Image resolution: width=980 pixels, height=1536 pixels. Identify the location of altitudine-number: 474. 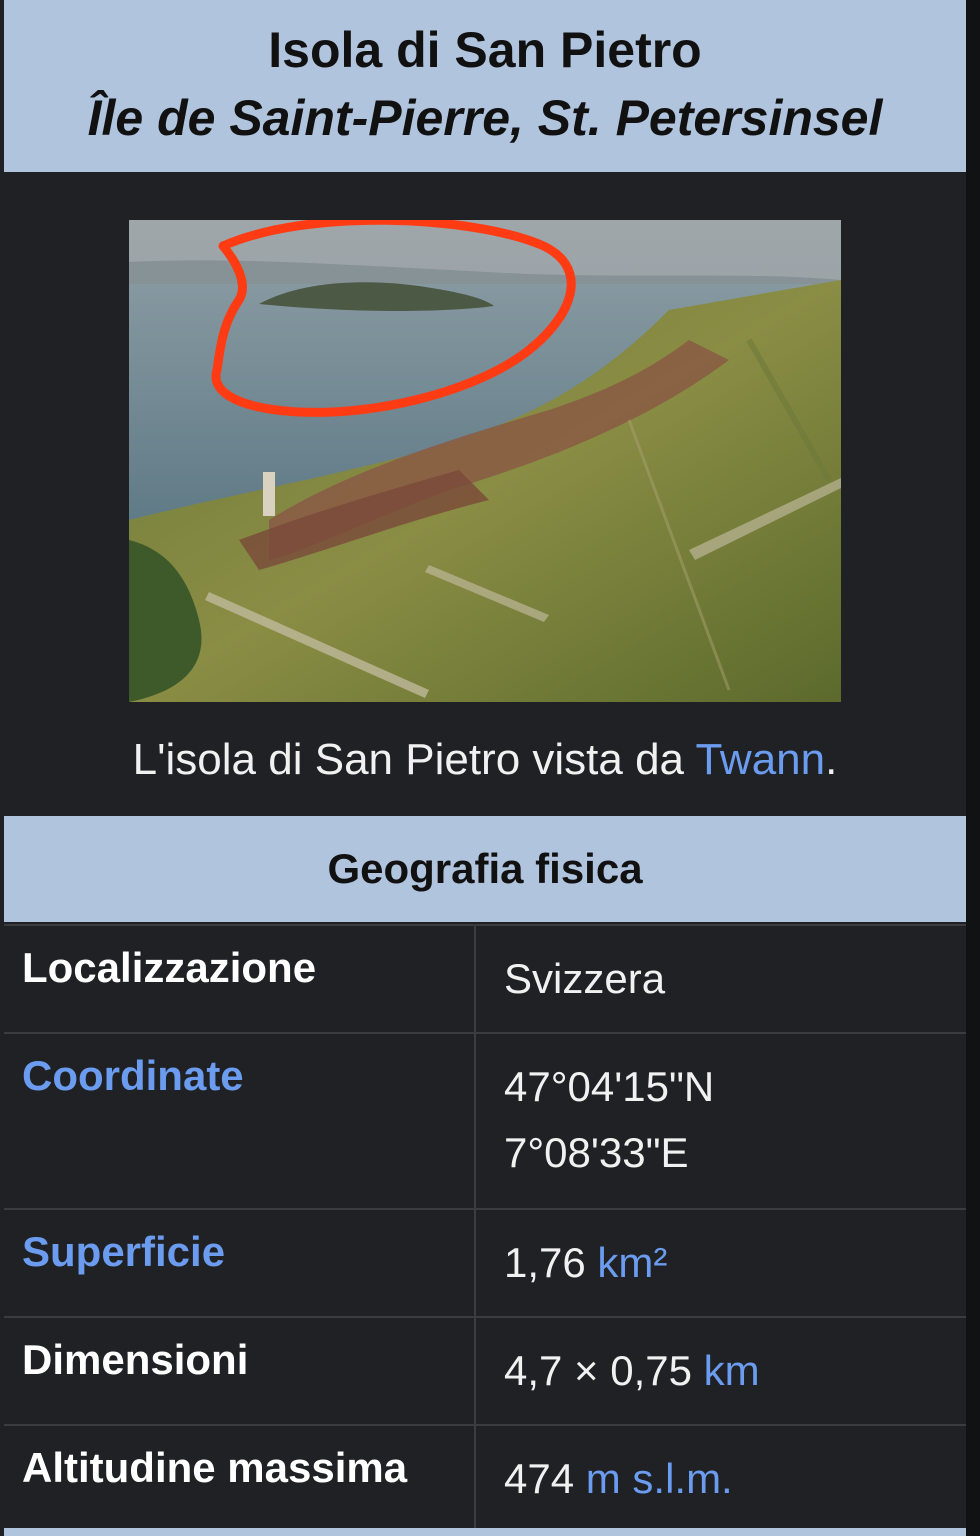
(539, 1478).